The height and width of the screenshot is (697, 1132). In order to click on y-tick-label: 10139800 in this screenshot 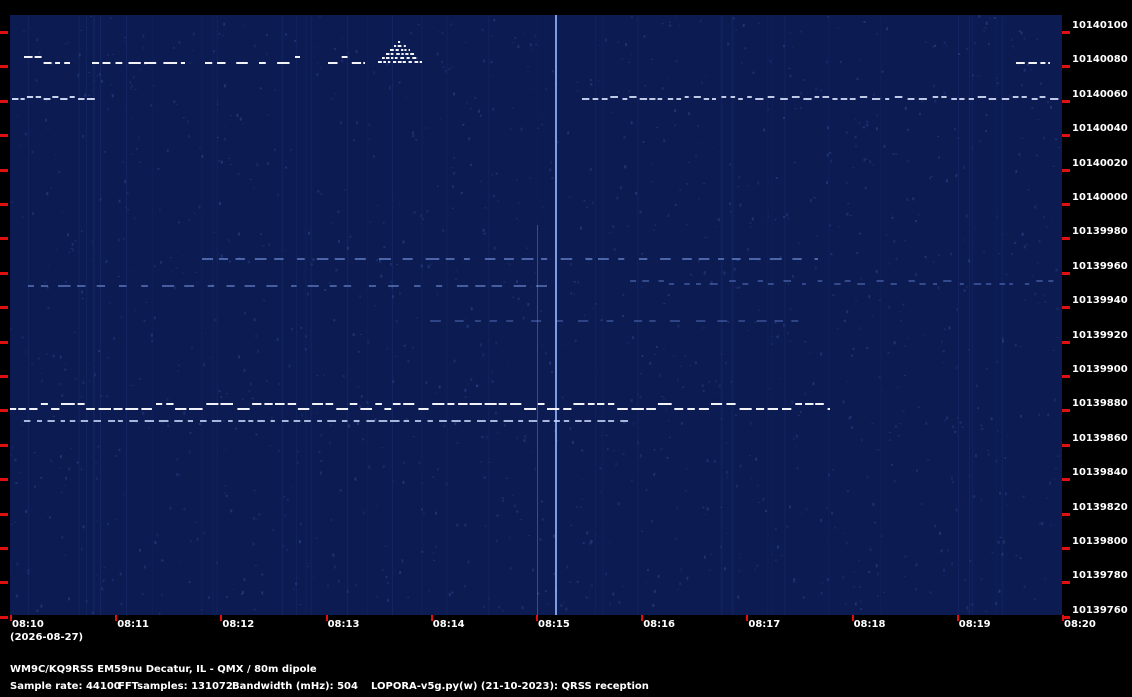, I will do `click(1100, 541)`.